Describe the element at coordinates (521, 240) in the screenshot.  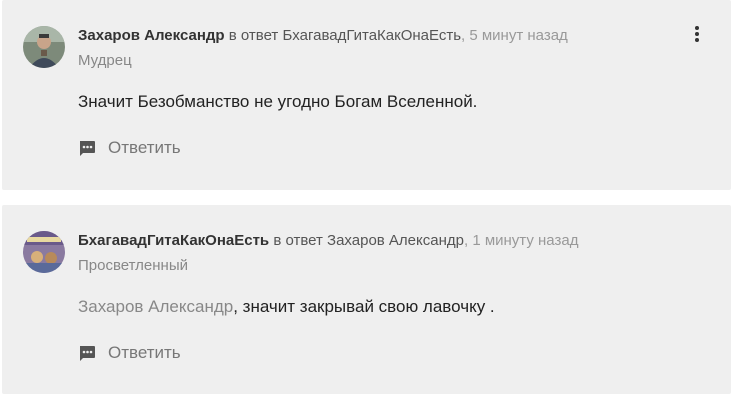
I see `comment-time: , 1 минуту назад` at that location.